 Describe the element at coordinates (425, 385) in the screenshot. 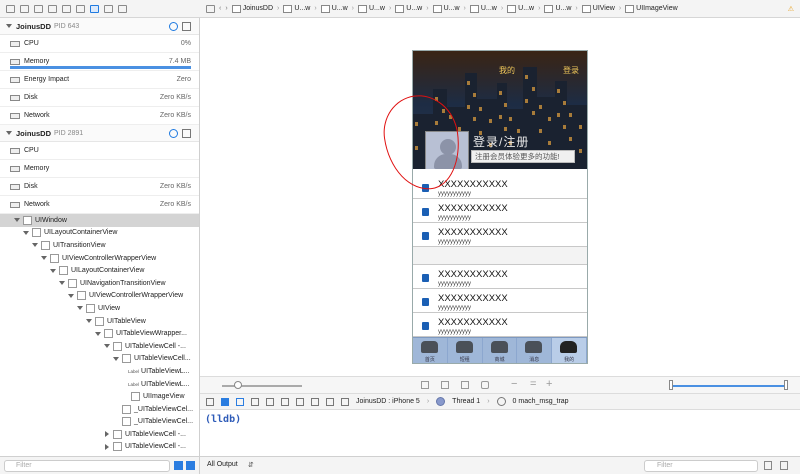

I see `frames-icon` at that location.